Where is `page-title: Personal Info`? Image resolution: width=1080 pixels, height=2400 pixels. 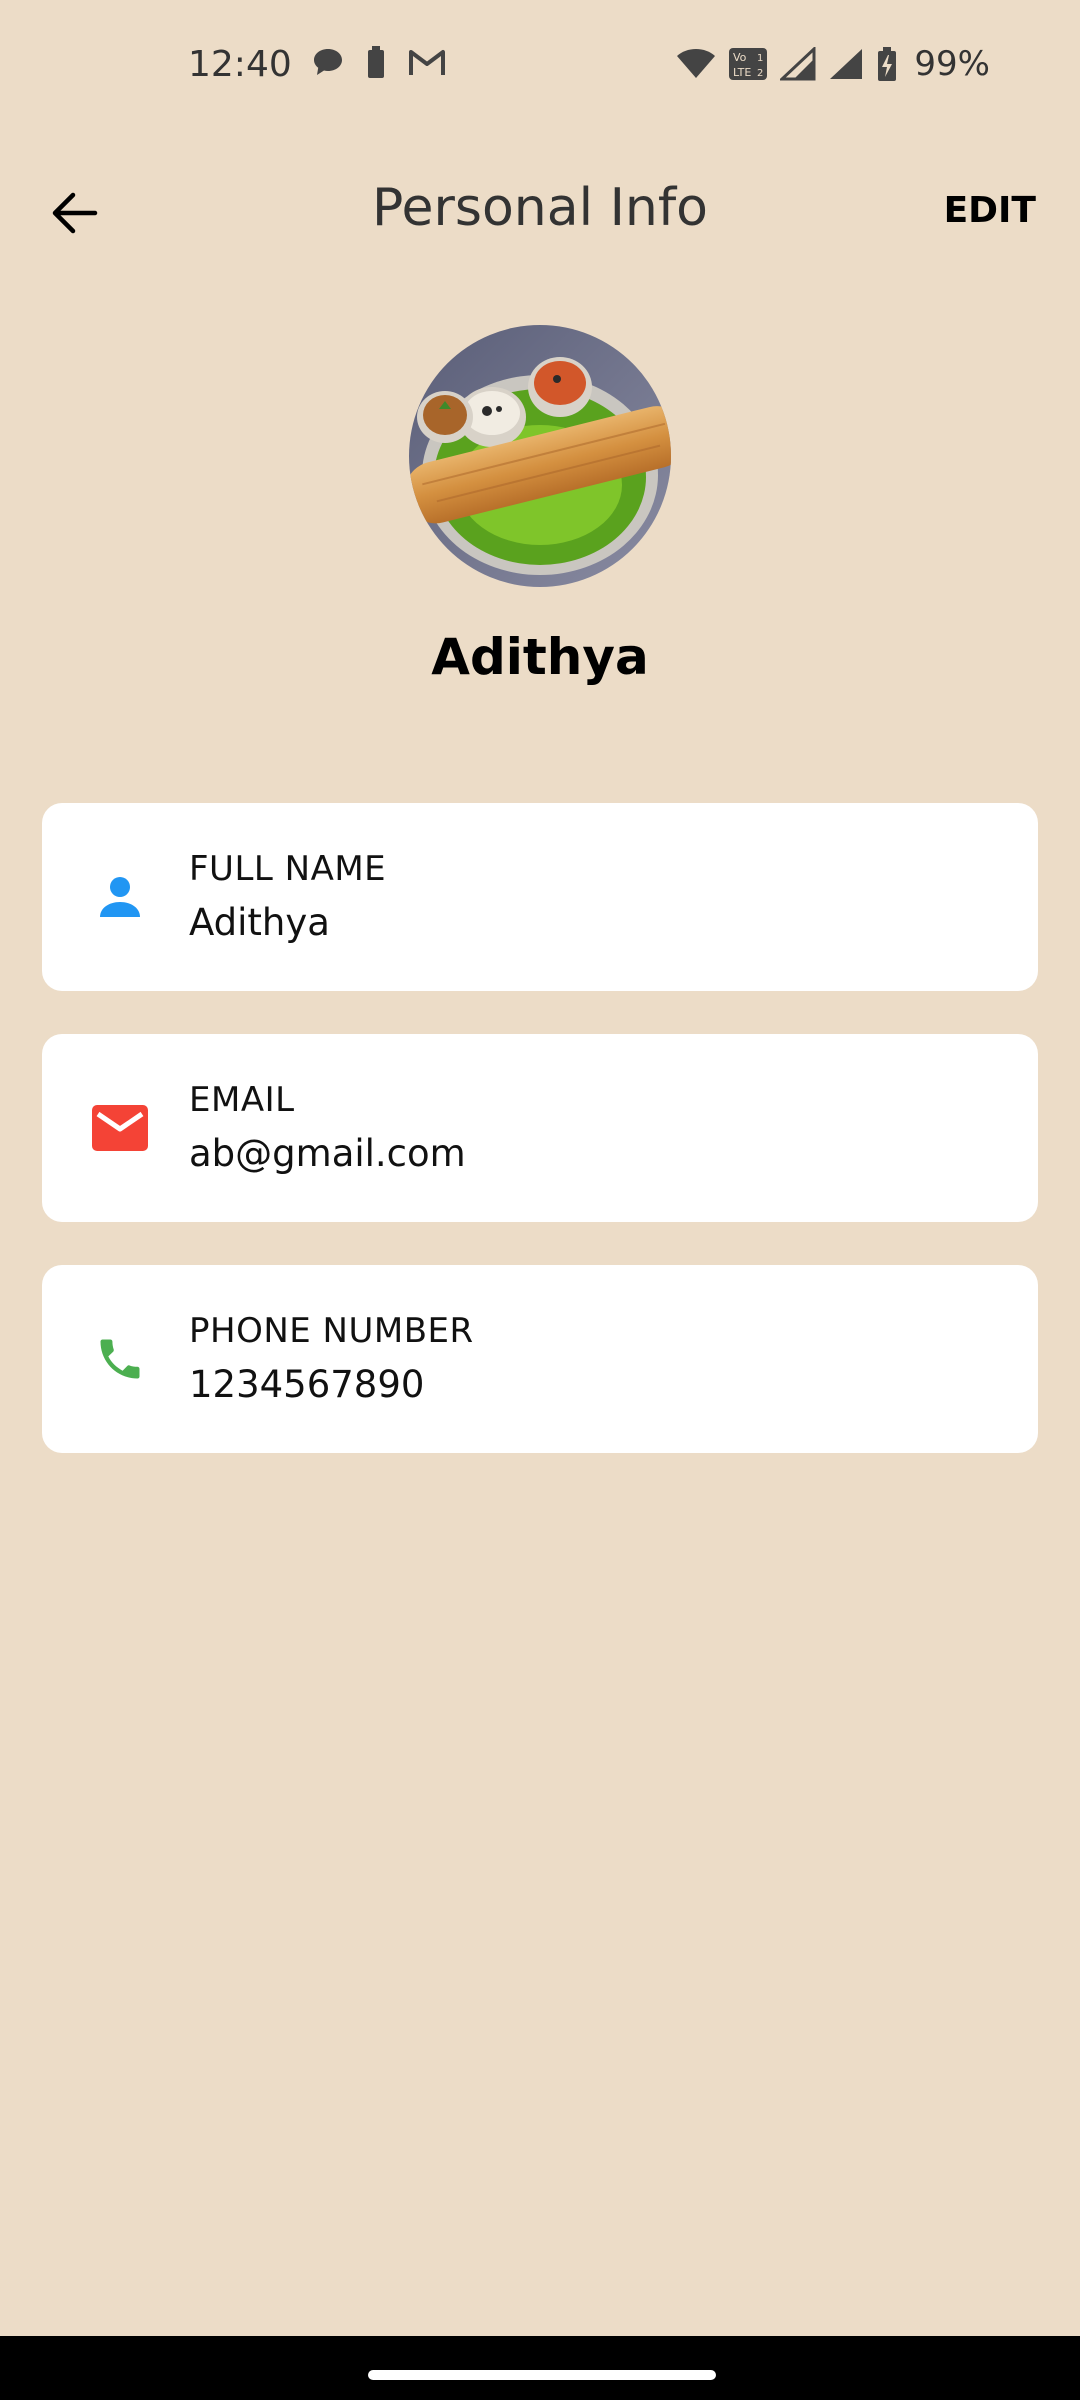
page-title: Personal Info is located at coordinates (540, 208).